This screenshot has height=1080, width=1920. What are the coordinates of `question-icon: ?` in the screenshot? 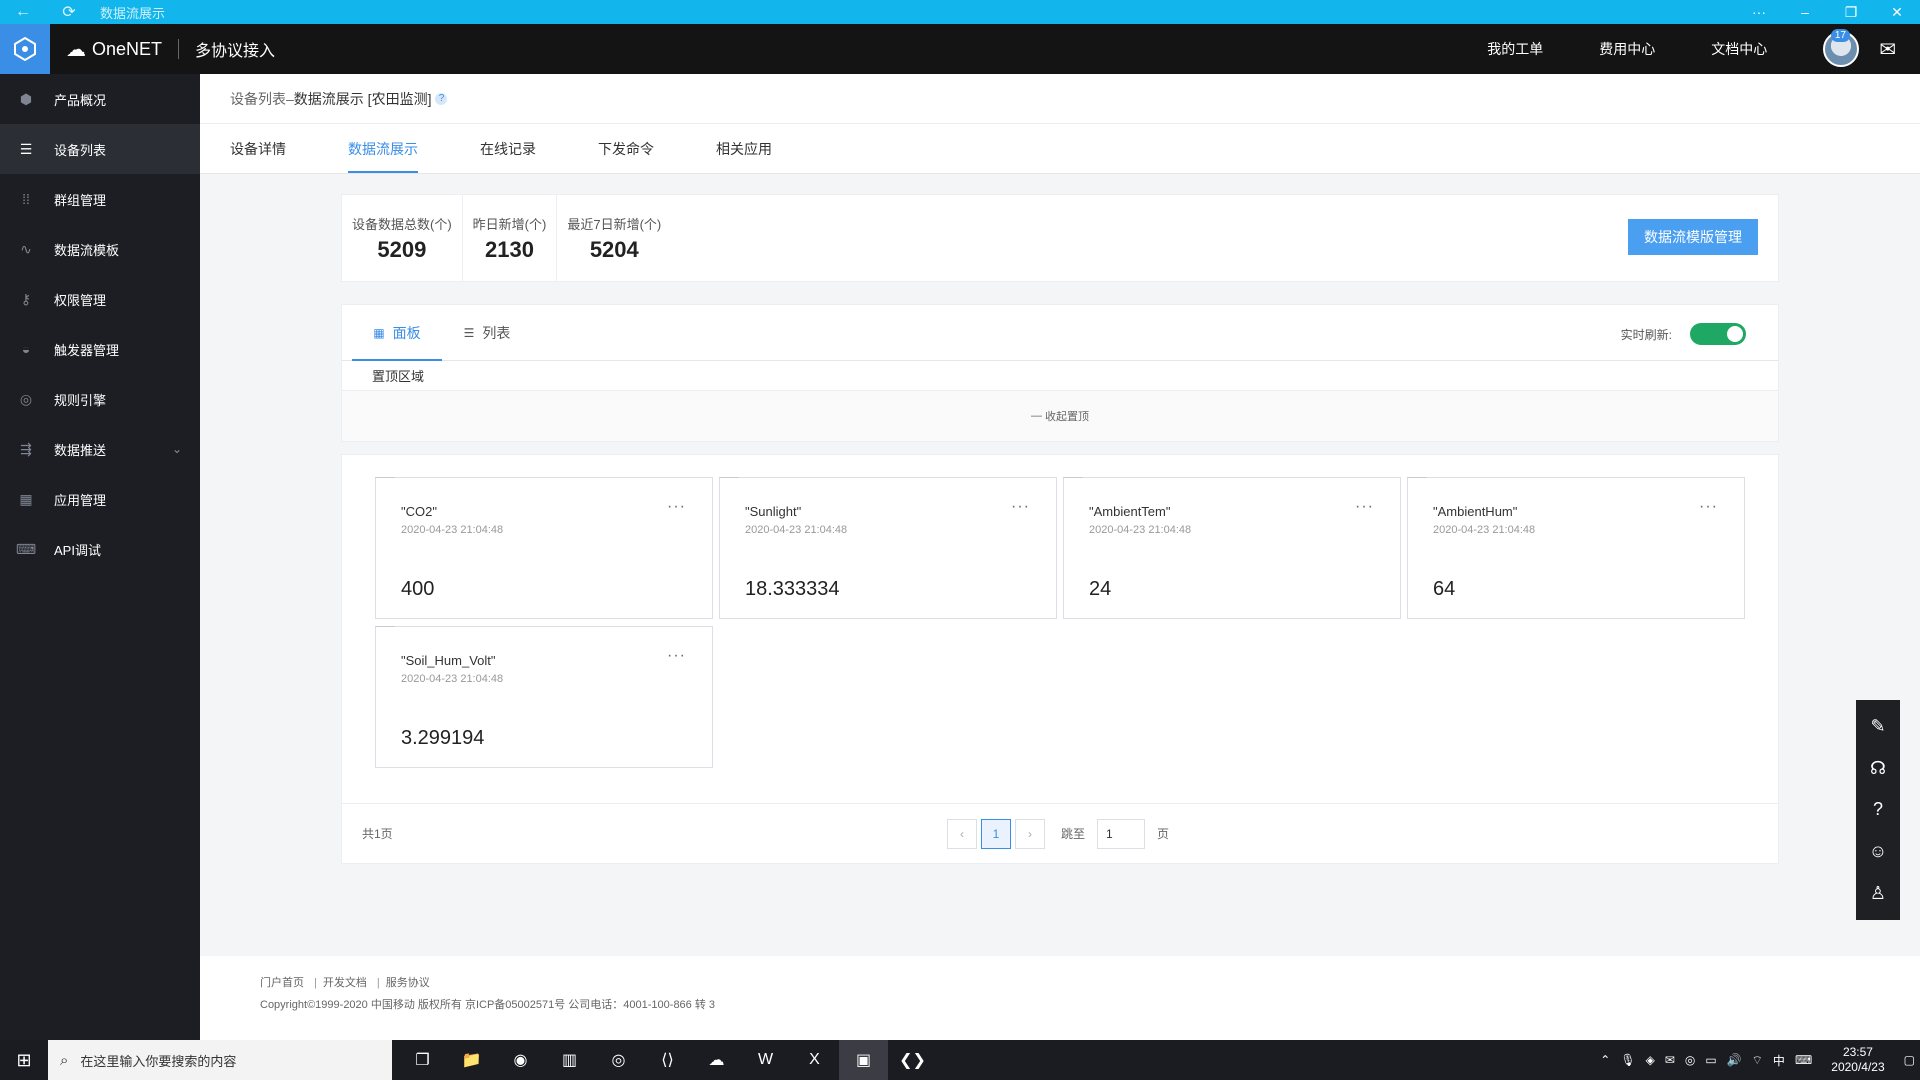 It's located at (1878, 809).